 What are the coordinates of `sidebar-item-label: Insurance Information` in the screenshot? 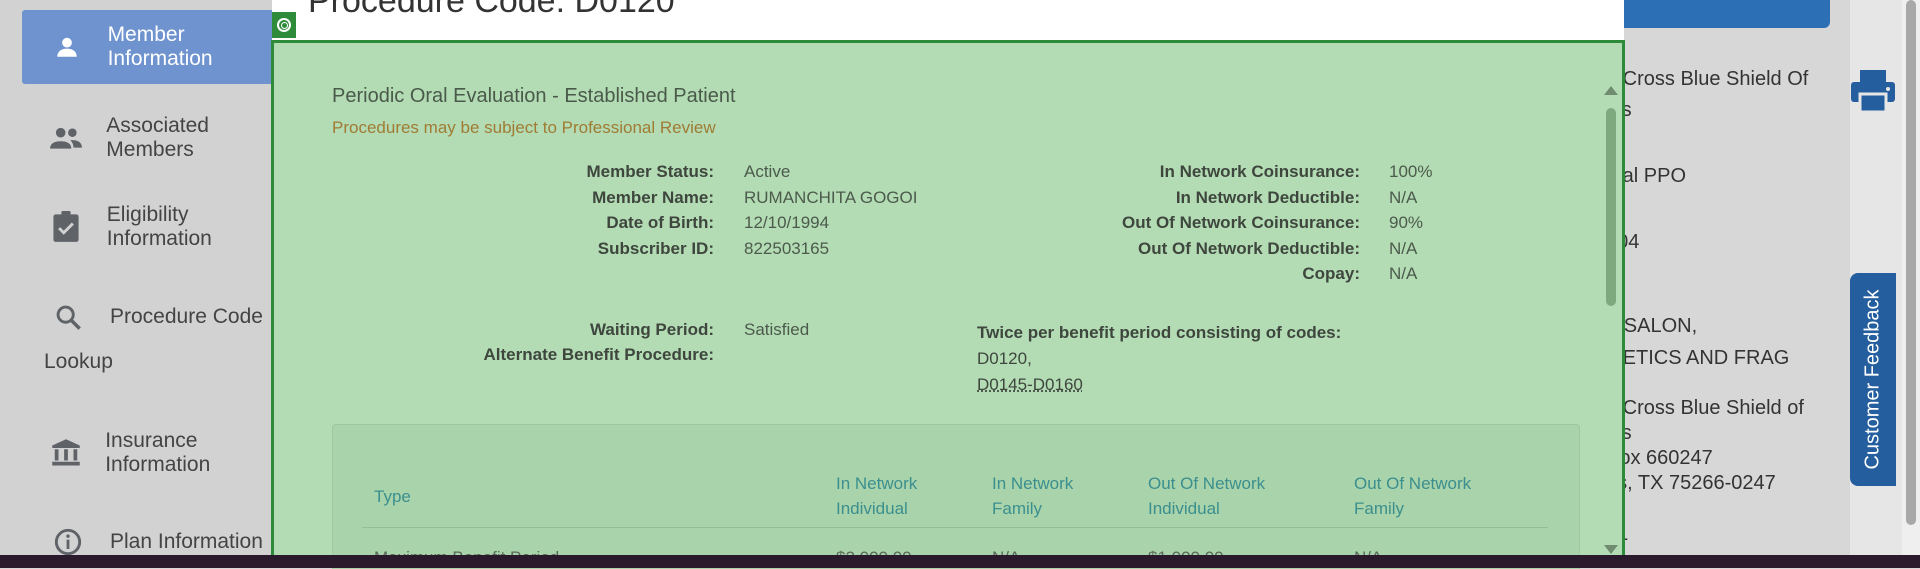 It's located at (194, 453).